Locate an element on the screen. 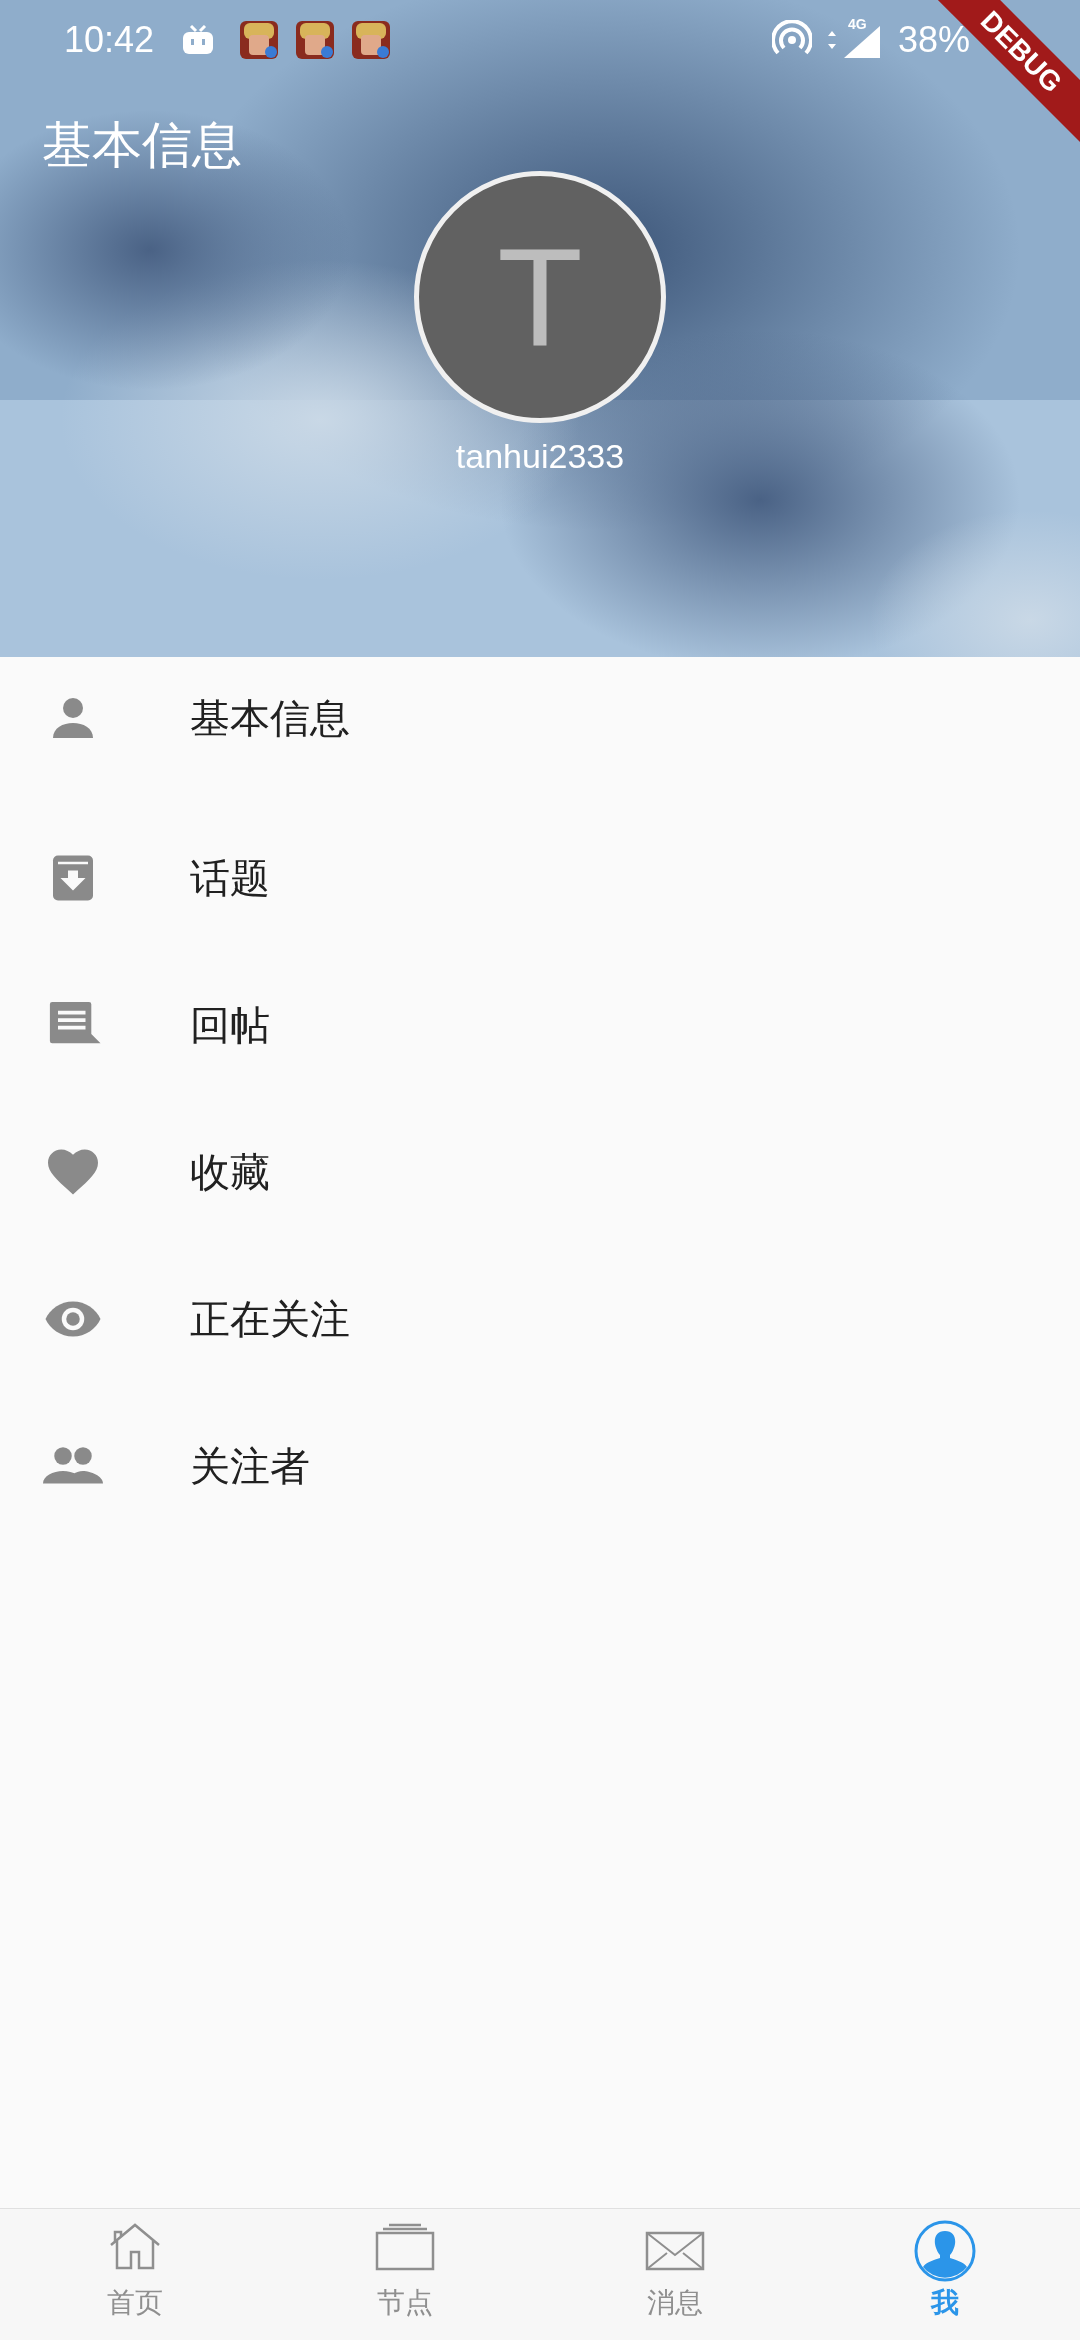 This screenshot has height=2340, width=1080. menu-item: 收藏 is located at coordinates (540, 1171).